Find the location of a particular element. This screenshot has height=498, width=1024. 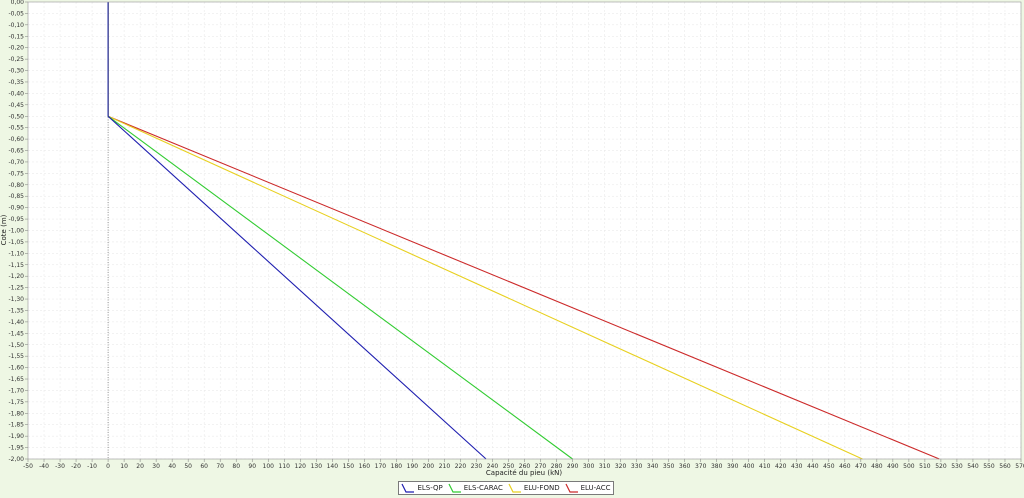

y-tick-label: -0,50 is located at coordinates (16, 116).